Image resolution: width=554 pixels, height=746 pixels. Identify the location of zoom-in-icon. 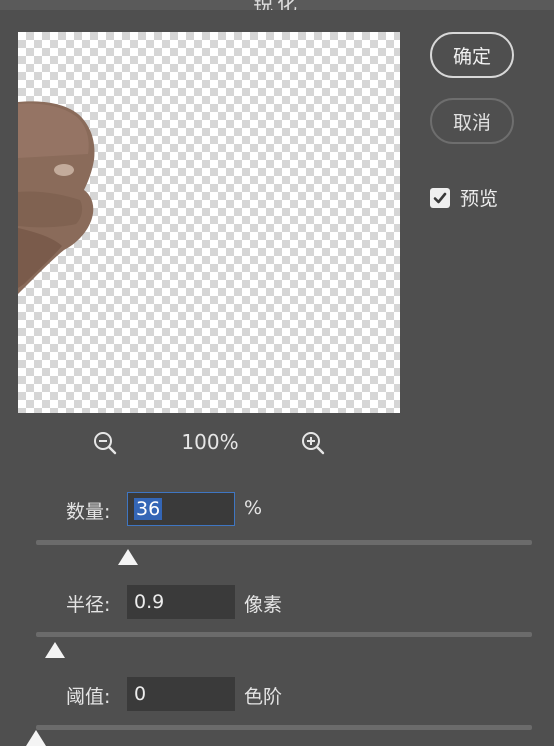
(313, 443).